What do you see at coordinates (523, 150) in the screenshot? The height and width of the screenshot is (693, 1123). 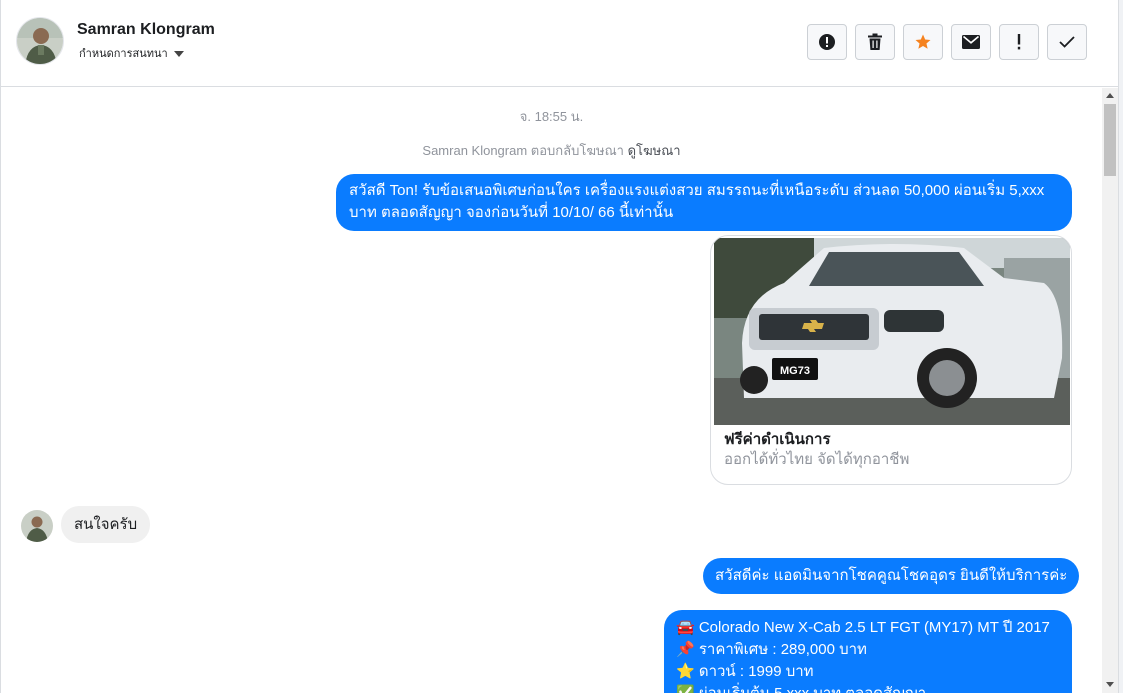 I see `ad-reply-text: Samran Klongram ตอบกลับโฆษณา` at bounding box center [523, 150].